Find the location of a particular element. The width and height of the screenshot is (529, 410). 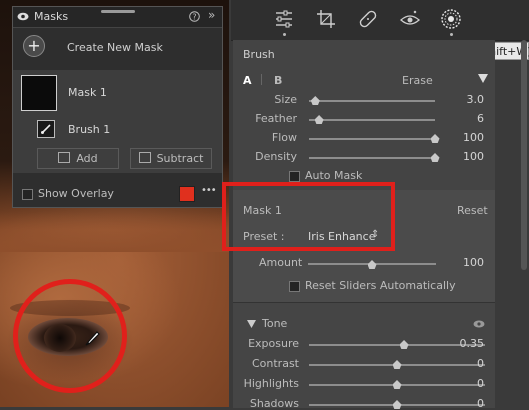

show-overlay-label: Show Overlay is located at coordinates (76, 193).